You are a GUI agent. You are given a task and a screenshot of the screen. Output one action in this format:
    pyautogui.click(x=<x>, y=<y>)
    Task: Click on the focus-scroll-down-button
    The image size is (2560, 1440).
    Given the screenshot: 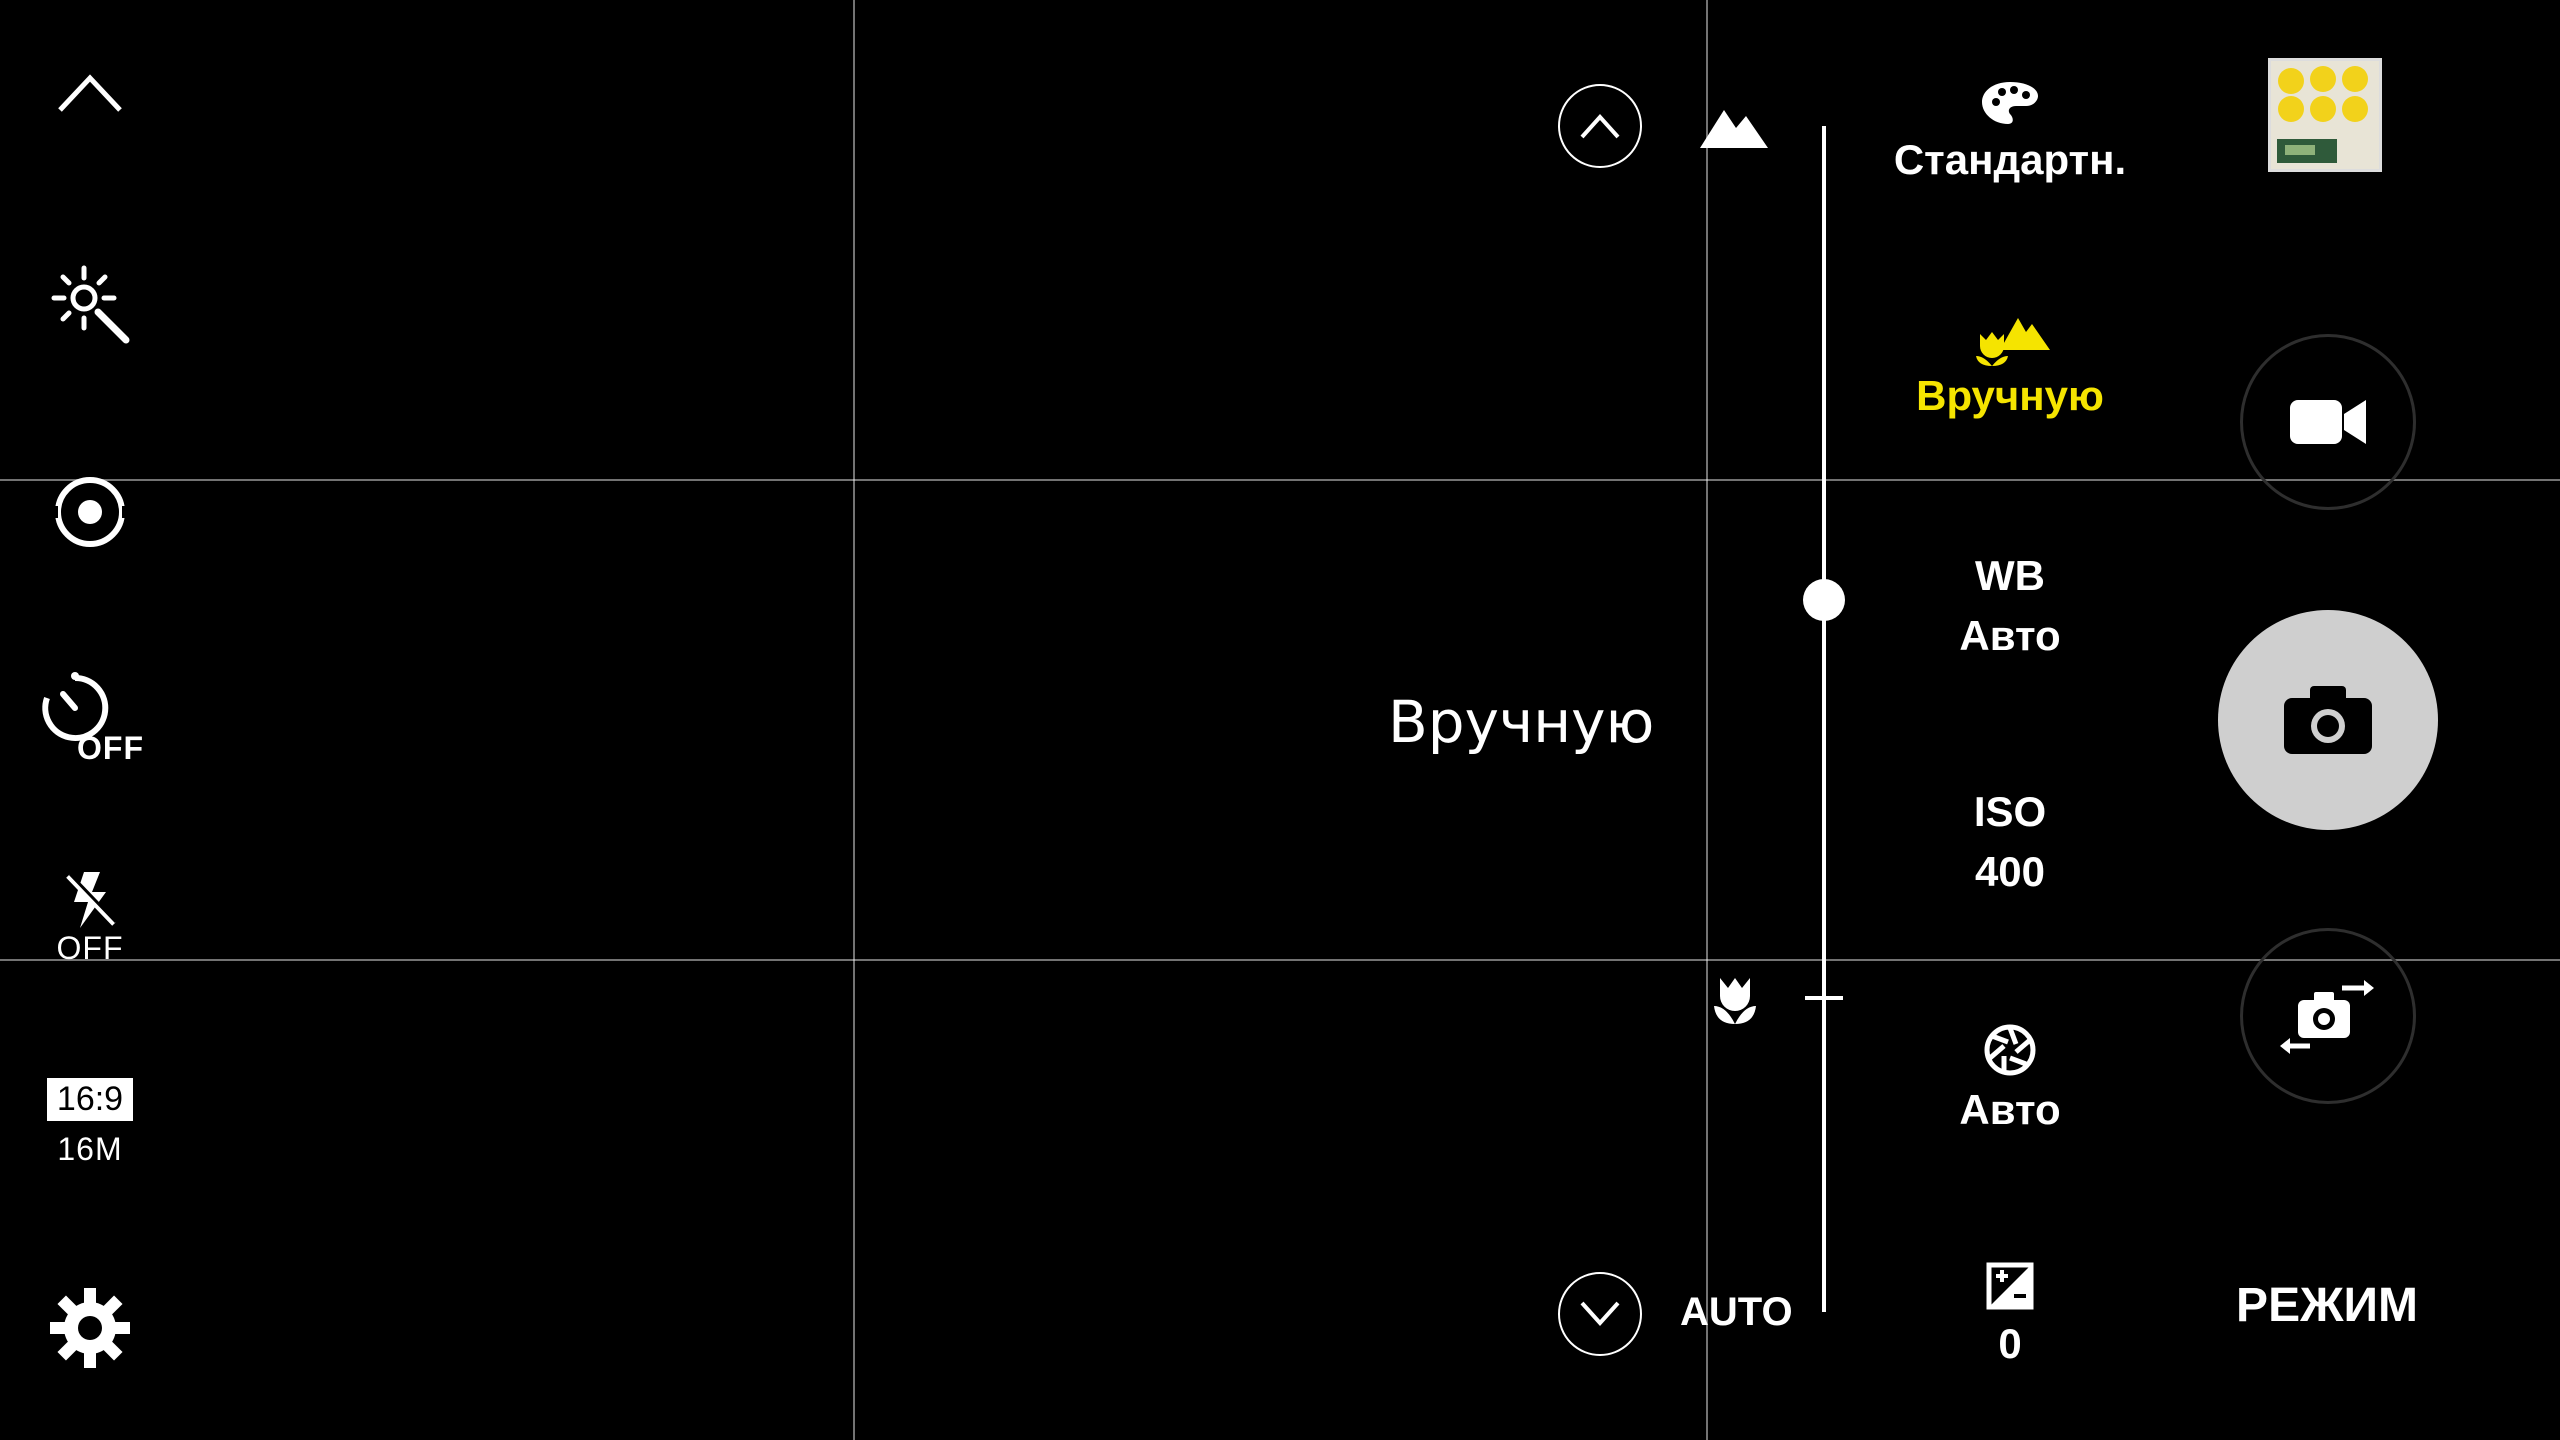 What is the action you would take?
    pyautogui.click(x=1600, y=1314)
    